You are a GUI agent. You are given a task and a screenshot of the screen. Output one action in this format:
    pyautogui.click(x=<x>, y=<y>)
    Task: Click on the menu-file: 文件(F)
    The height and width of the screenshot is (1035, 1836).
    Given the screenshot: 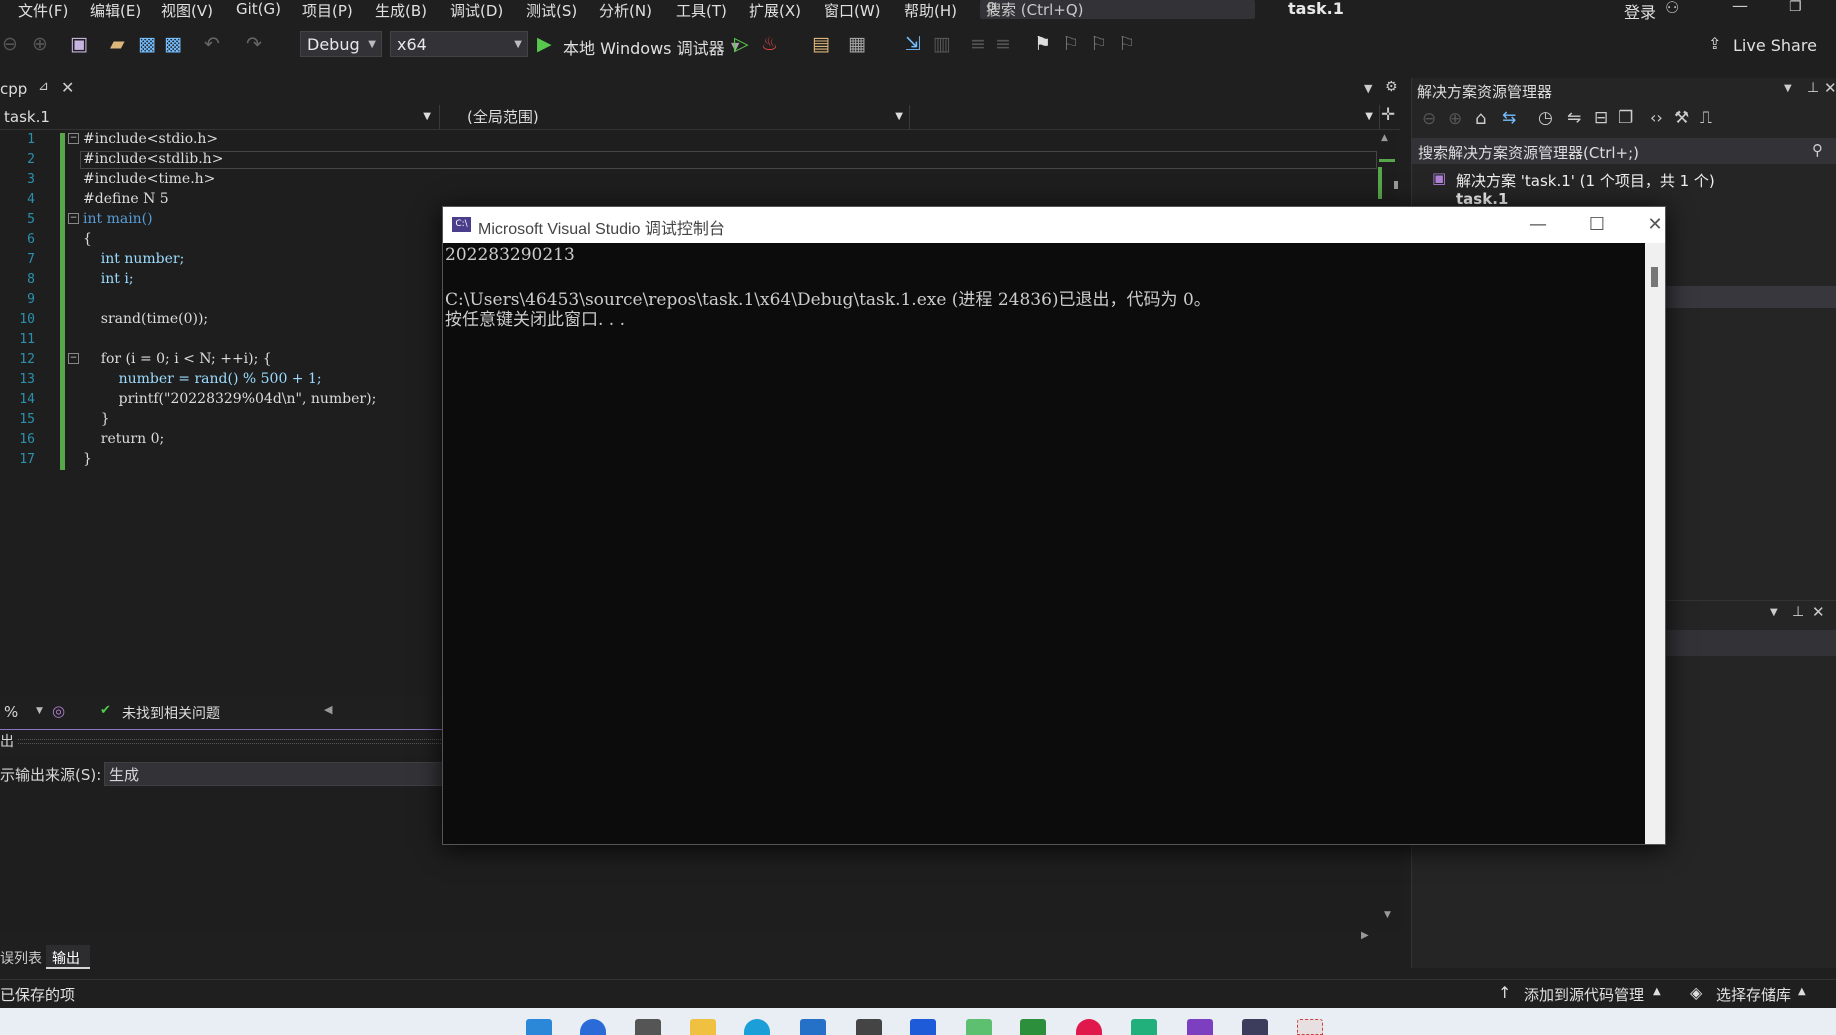 What is the action you would take?
    pyautogui.click(x=43, y=10)
    